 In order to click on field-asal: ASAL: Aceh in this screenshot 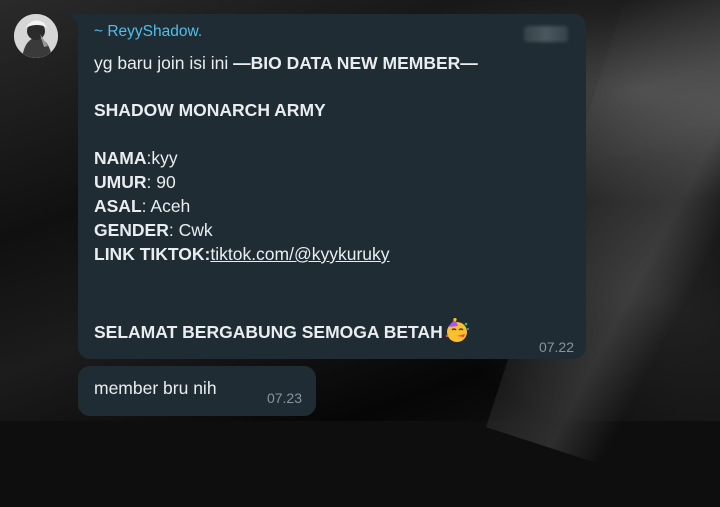, I will do `click(142, 206)`.